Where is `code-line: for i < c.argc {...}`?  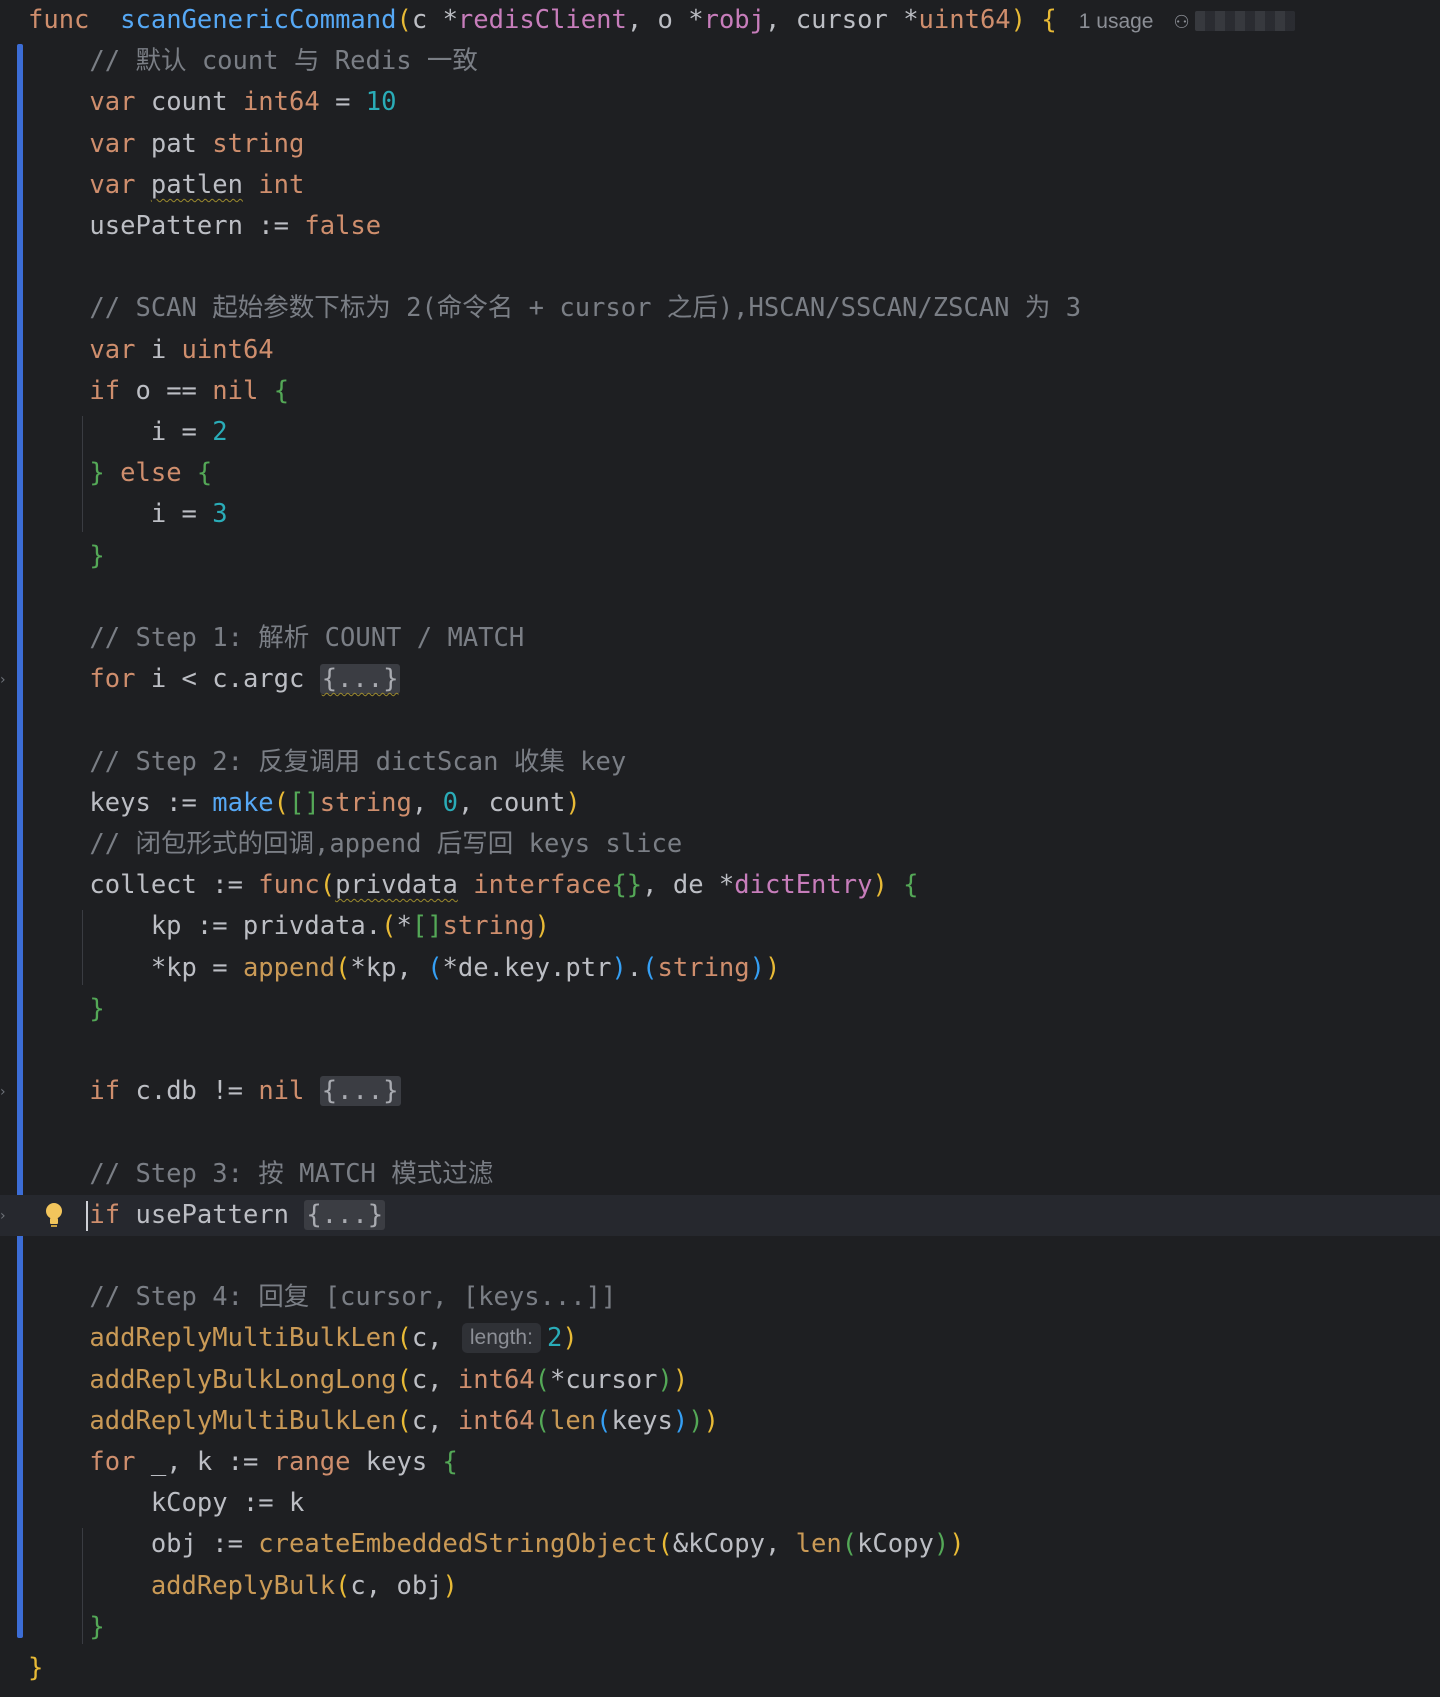
code-line: for i < c.argc {...} is located at coordinates (720, 679).